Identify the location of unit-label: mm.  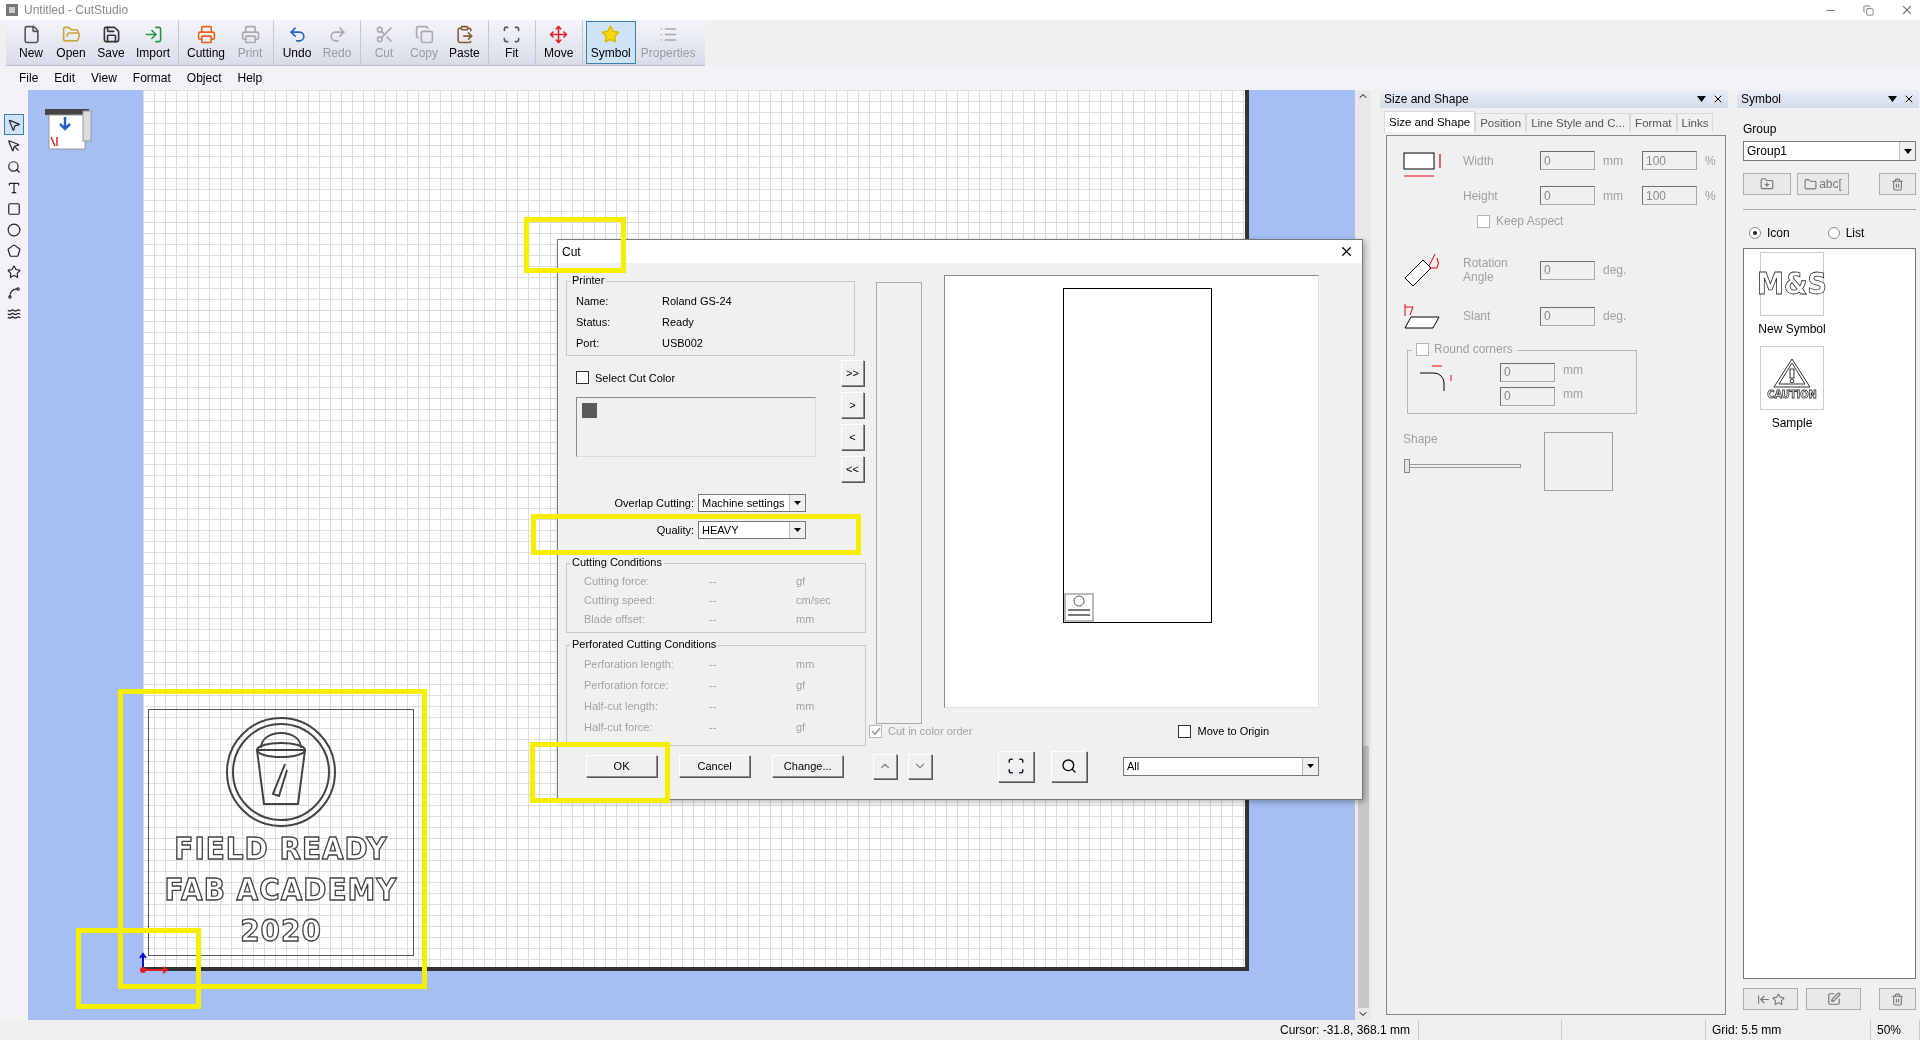
(1573, 394).